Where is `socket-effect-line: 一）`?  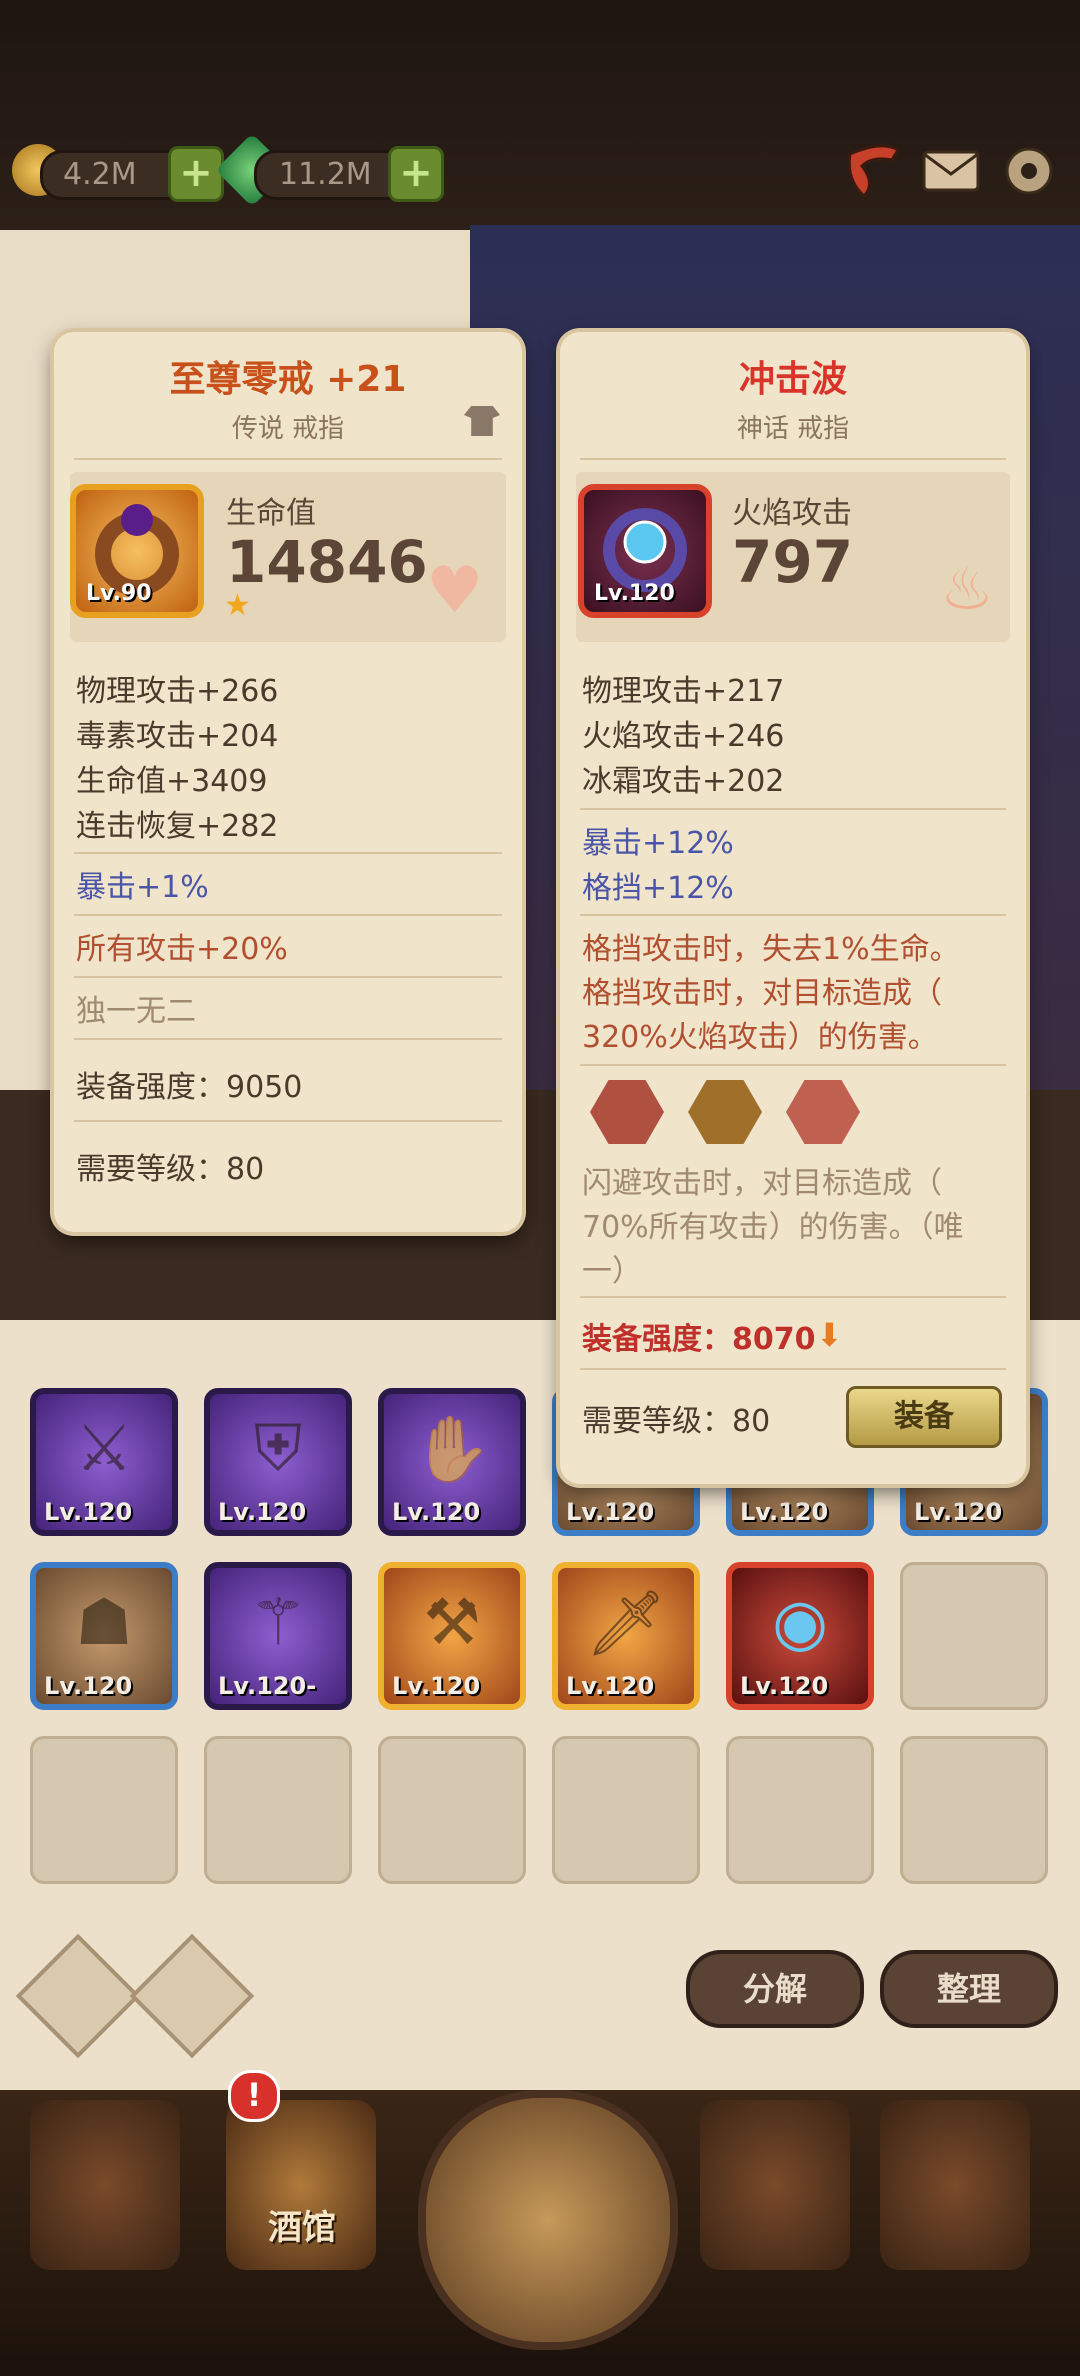 socket-effect-line: 一） is located at coordinates (612, 1271).